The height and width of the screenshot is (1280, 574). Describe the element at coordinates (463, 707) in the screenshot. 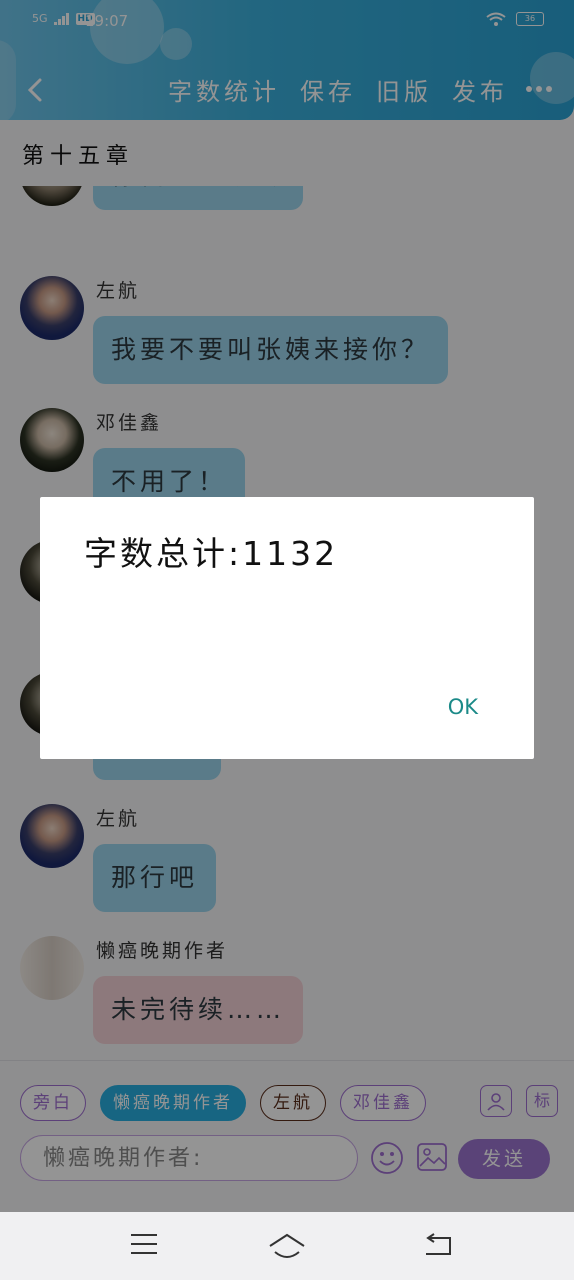

I see `ok-button: OK` at that location.